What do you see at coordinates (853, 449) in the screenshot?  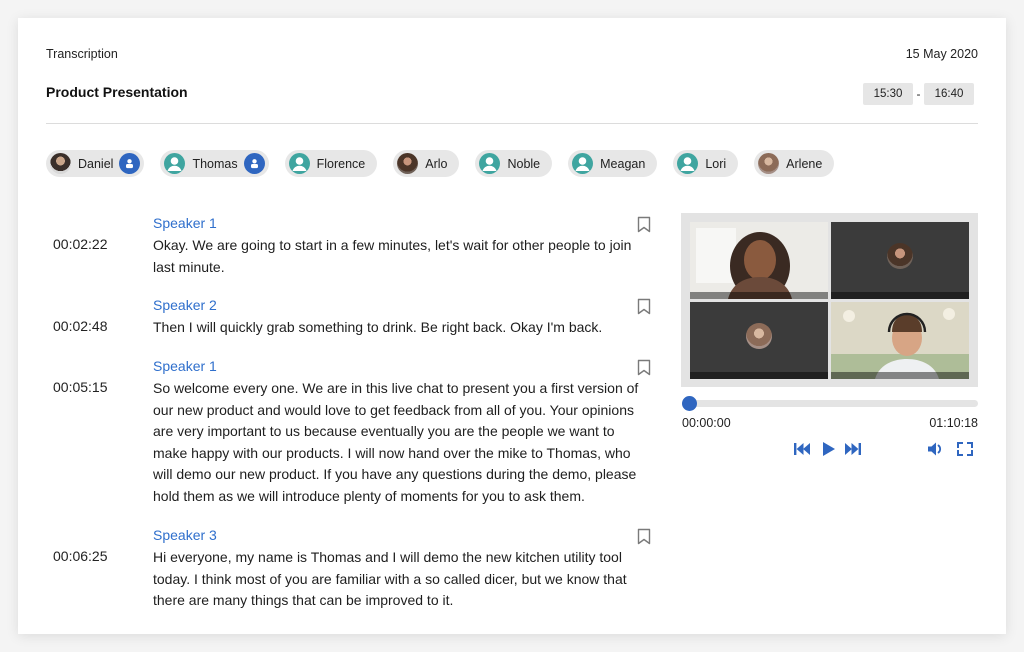 I see `skip-forward-icon` at bounding box center [853, 449].